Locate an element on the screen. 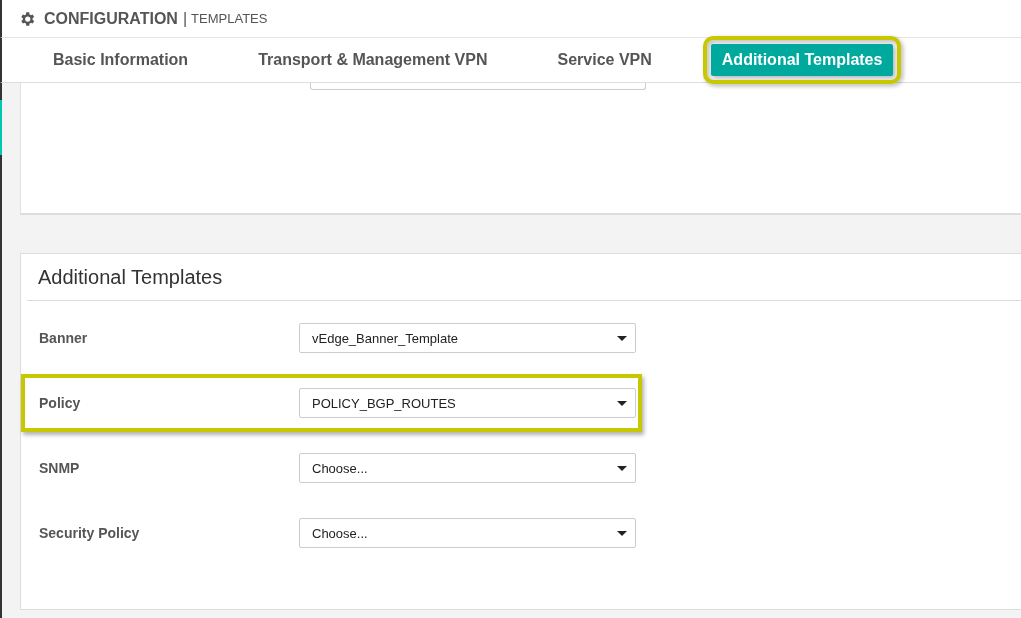 This screenshot has height=618, width=1021. page-title: CONFIGURATION is located at coordinates (111, 18).